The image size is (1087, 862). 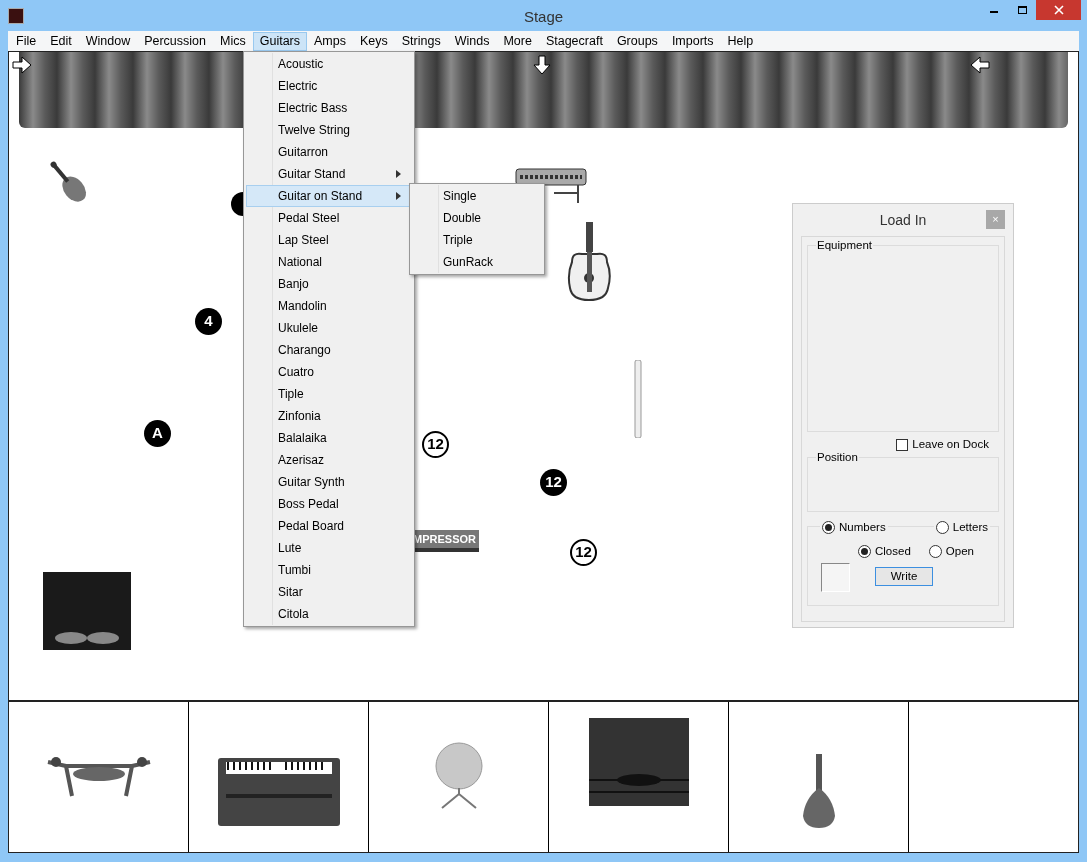 I want to click on group-label: Equipment, so click(x=844, y=245).